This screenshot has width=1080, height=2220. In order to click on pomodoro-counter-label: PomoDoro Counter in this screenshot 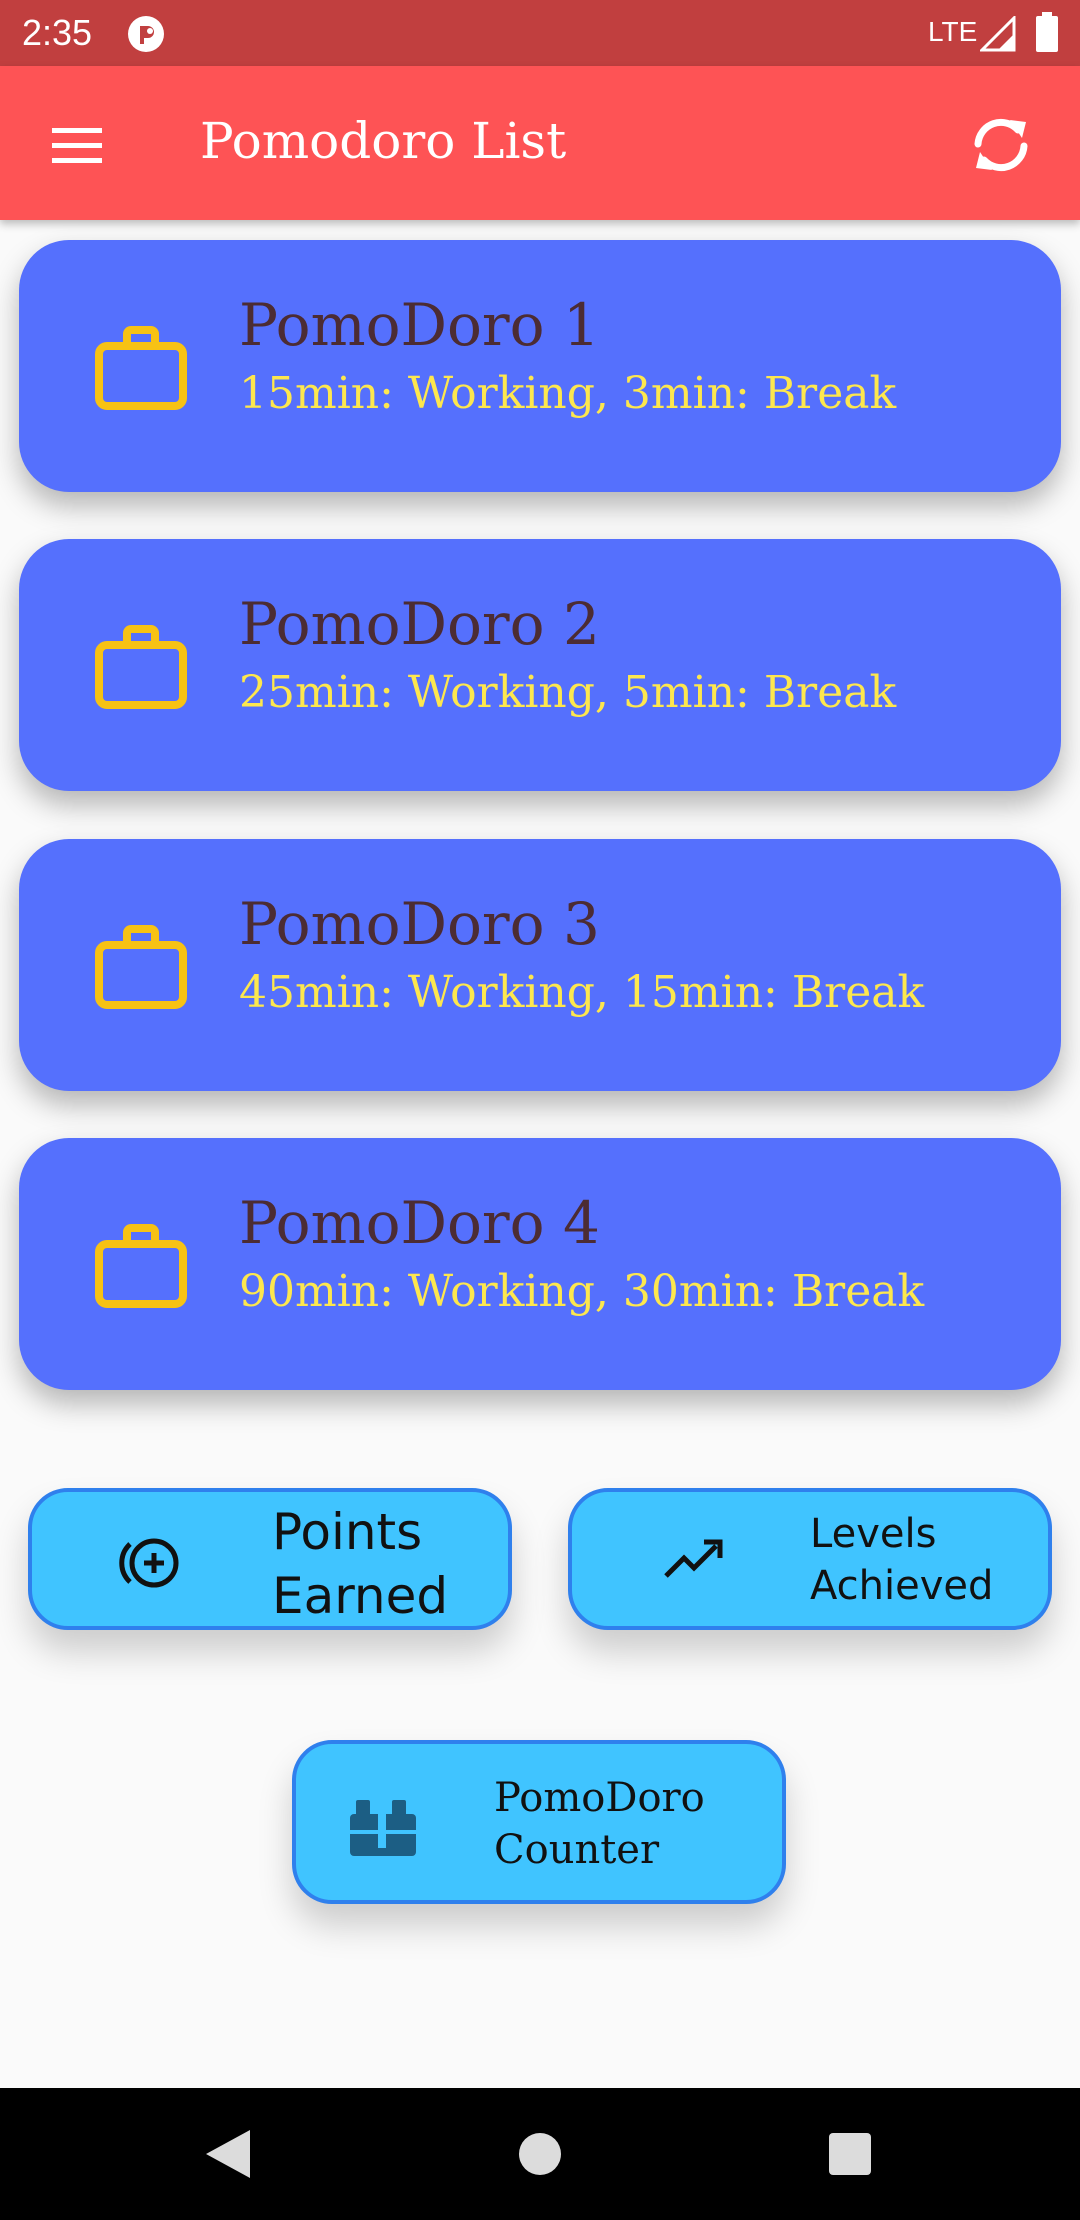, I will do `click(599, 1824)`.